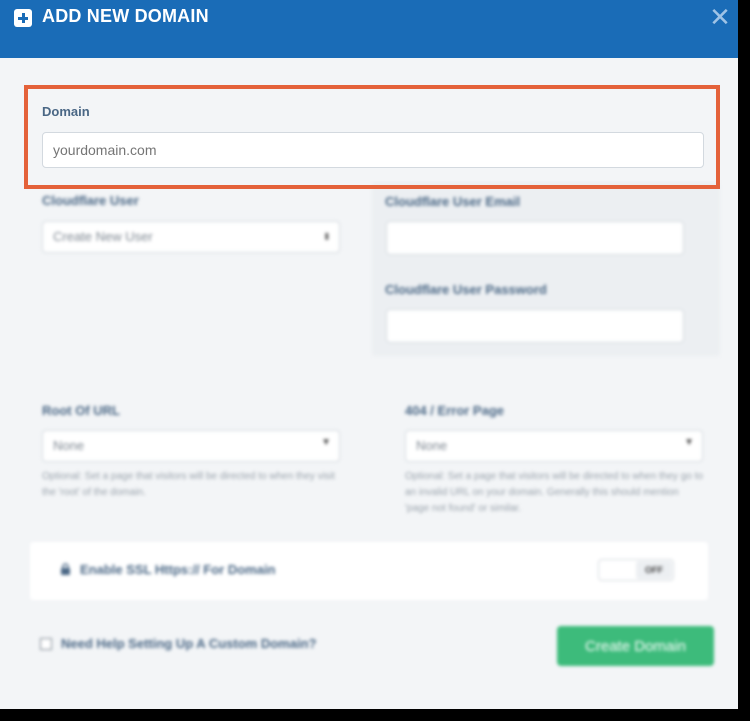  What do you see at coordinates (191, 237) in the screenshot?
I see `cloudflare-user-select: Create New User ⬍` at bounding box center [191, 237].